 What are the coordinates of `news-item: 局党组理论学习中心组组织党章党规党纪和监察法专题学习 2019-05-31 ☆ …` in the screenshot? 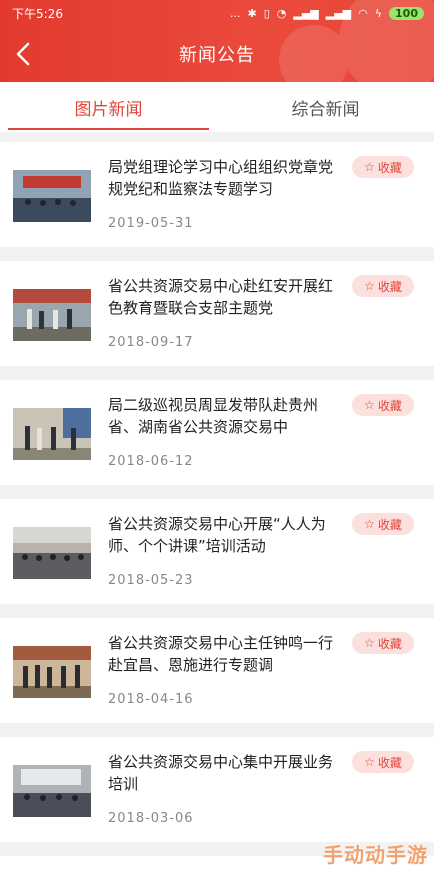 It's located at (217, 194).